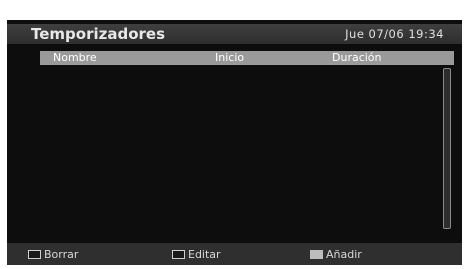  I want to click on page-title: Temporizadores, so click(98, 34).